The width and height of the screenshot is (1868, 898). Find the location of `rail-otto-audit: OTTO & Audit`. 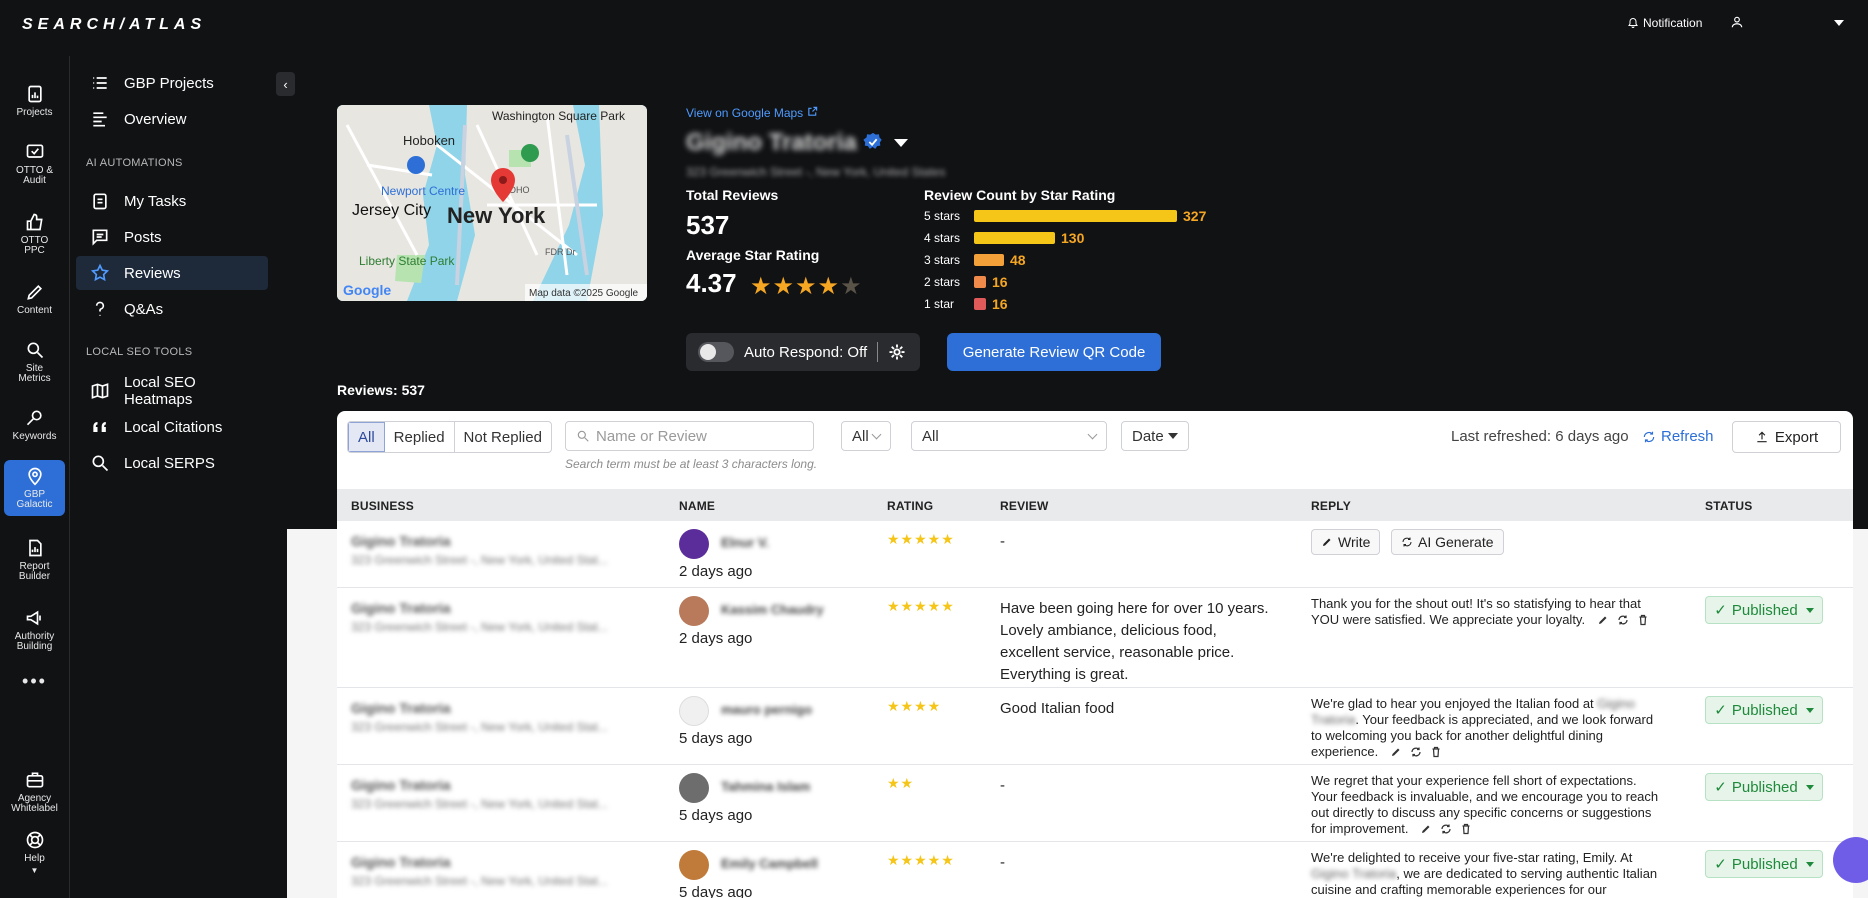

rail-otto-audit: OTTO & Audit is located at coordinates (34, 164).